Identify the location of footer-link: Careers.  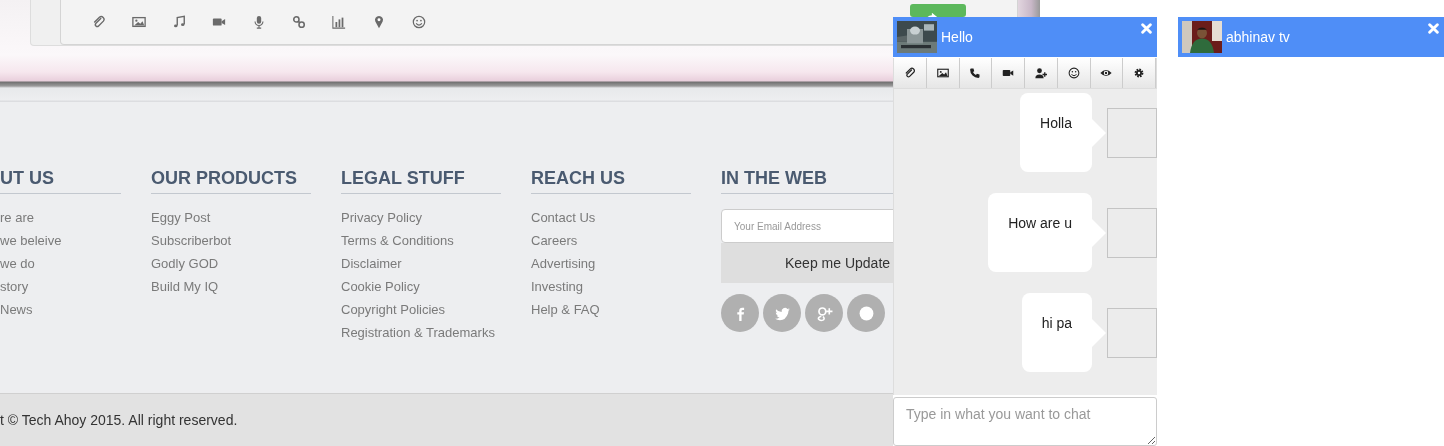
(611, 241).